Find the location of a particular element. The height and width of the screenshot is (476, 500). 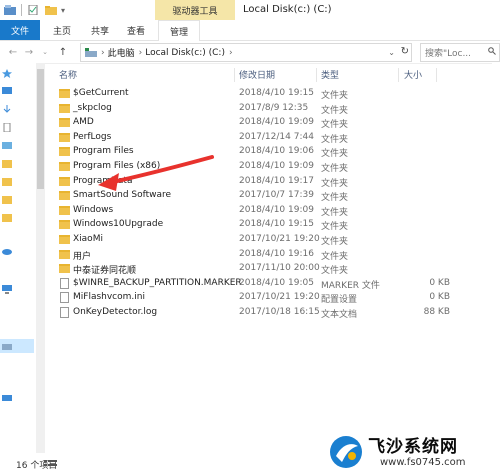

folder-row: $GetCurrent 2018/4/10 19:15 文件夹 is located at coordinates (278, 94).